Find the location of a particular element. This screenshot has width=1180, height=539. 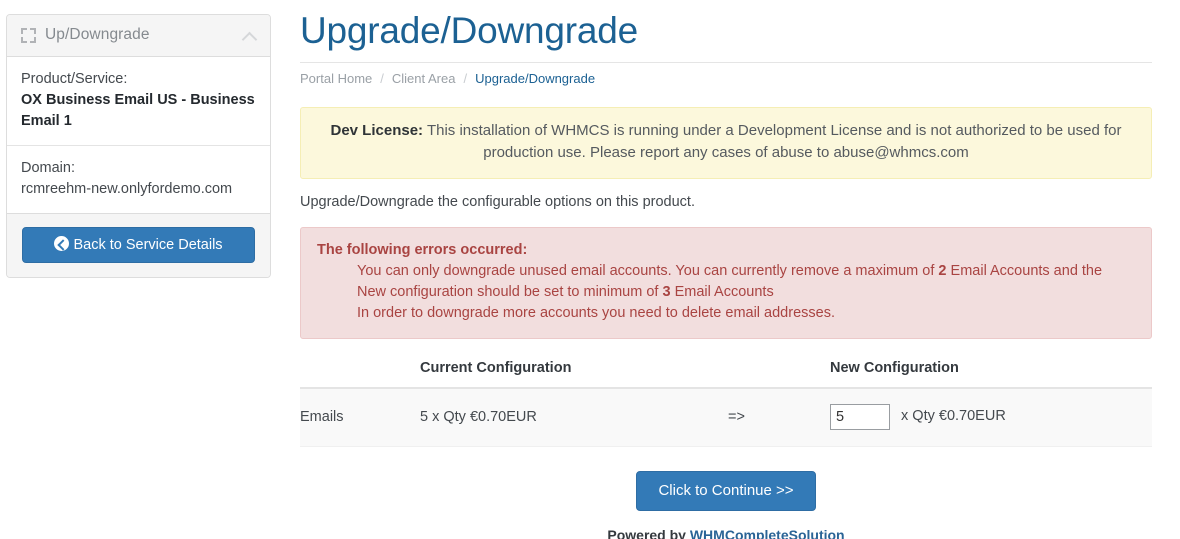

configuration-table-head: Current Configuration New Configuration is located at coordinates (726, 374).